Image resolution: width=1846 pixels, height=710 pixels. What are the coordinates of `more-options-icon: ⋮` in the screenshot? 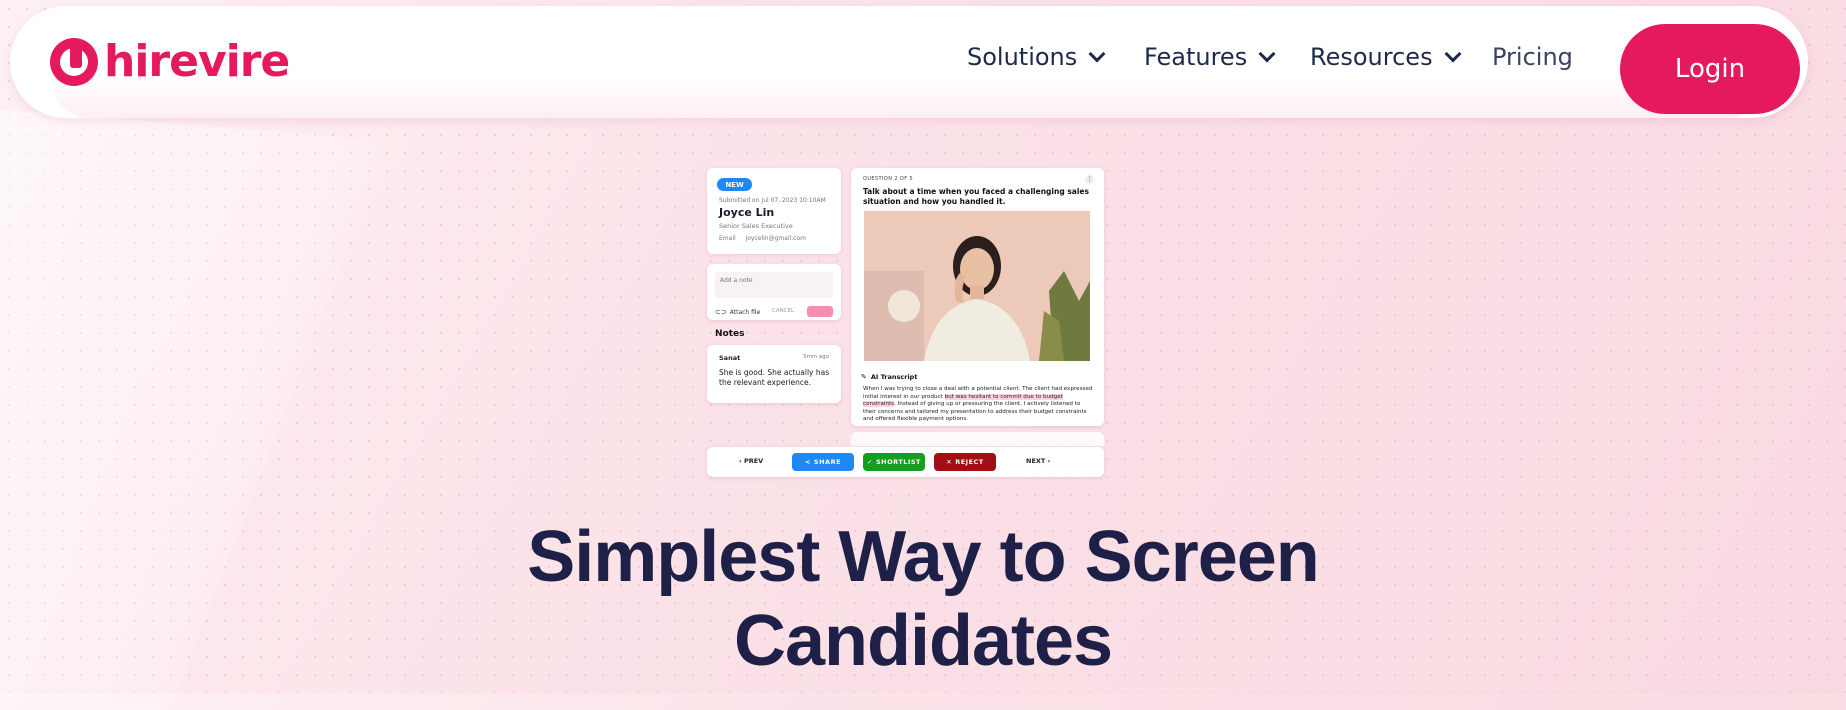 It's located at (1089, 179).